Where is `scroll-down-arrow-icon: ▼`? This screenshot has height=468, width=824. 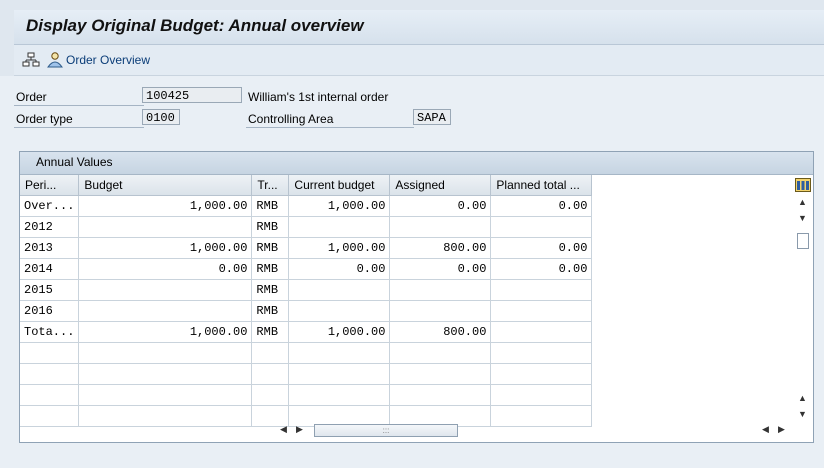
scroll-down-arrow-icon: ▼ is located at coordinates (802, 218).